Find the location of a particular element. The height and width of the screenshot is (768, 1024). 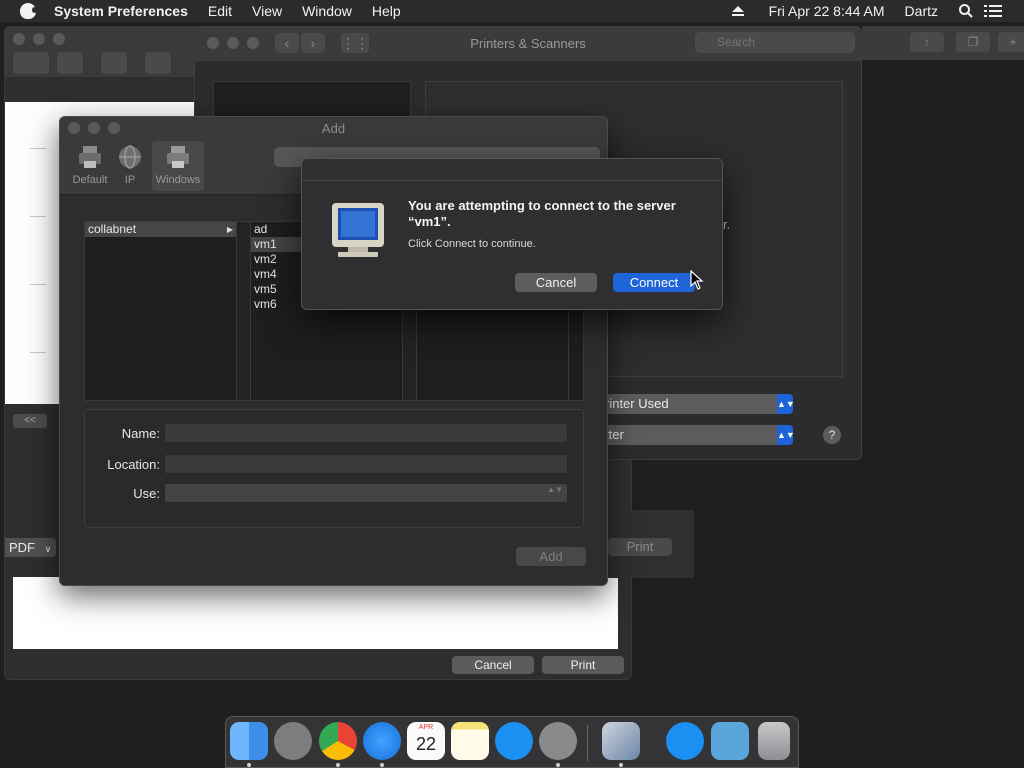

printer-info-form: Name: Location: Use: ▲▼ is located at coordinates (334, 468).